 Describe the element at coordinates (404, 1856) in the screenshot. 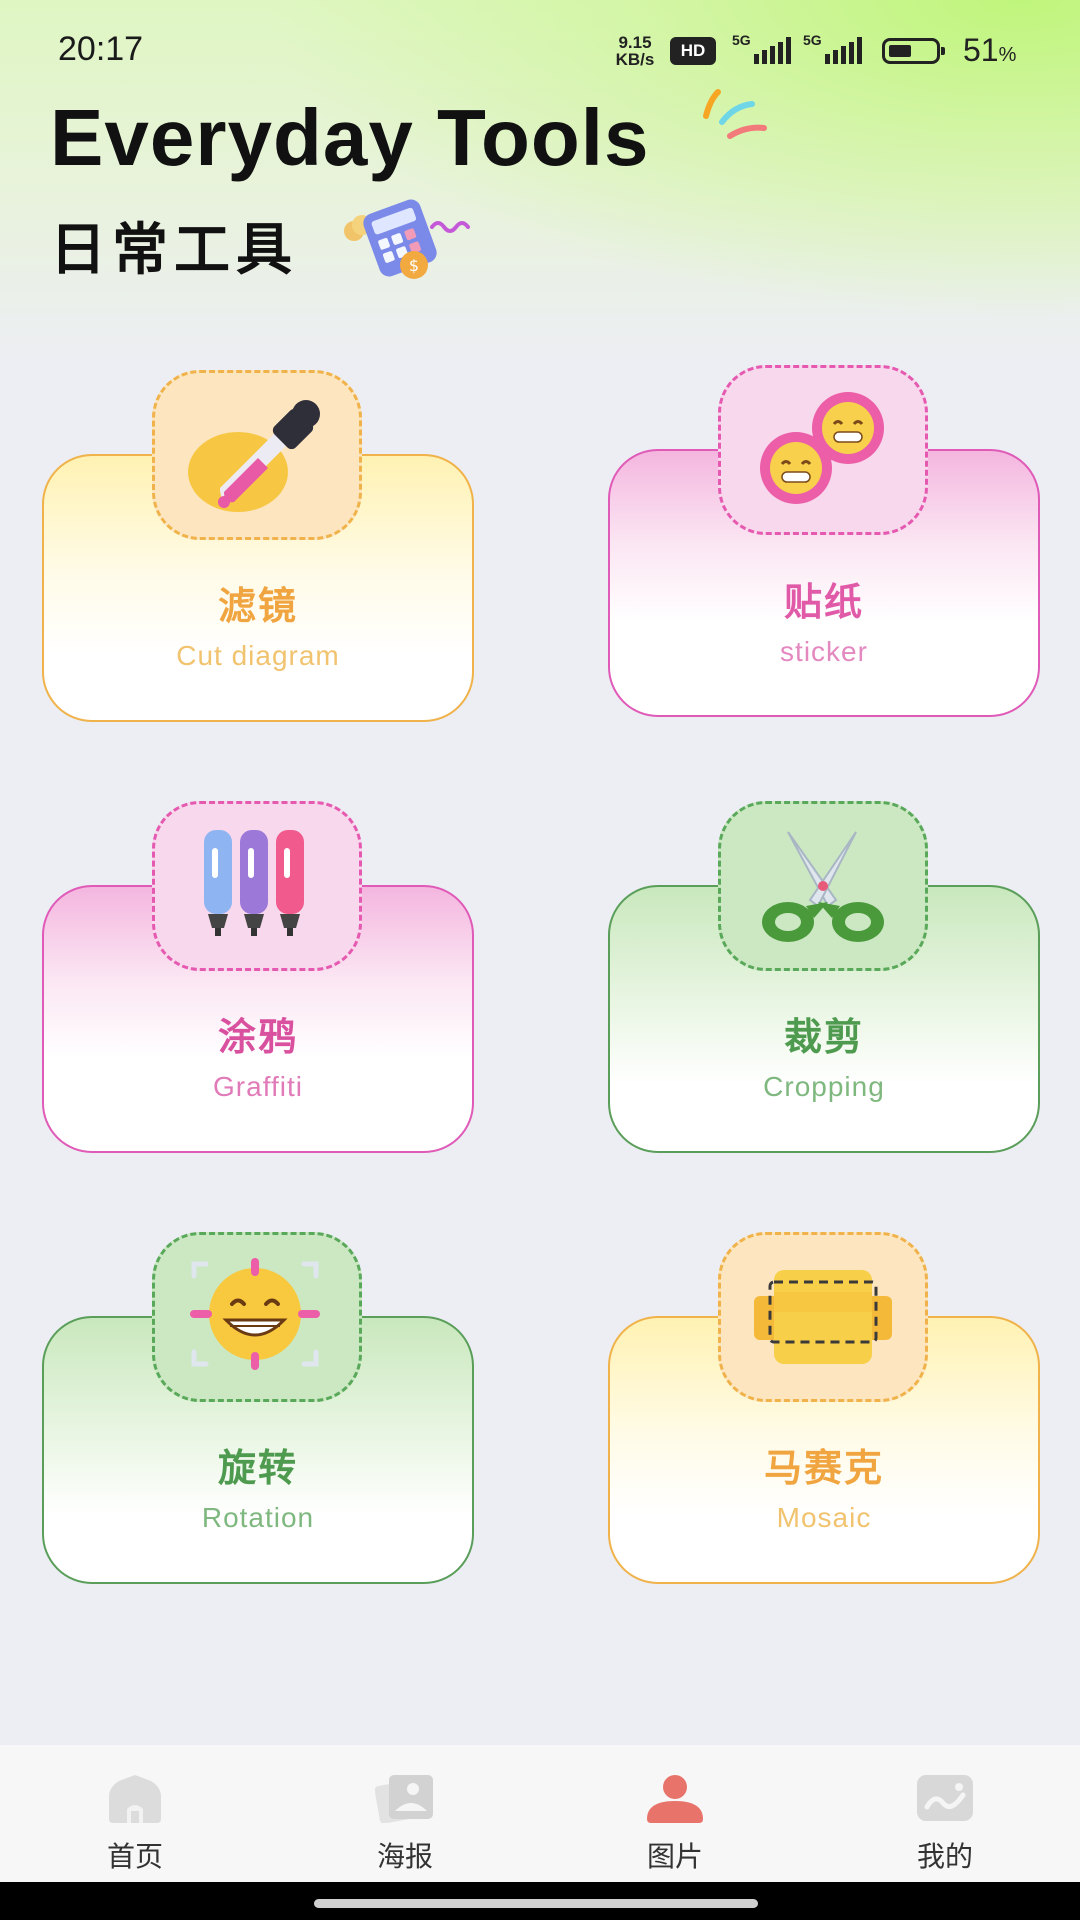

I see `nav-label: 海报` at that location.